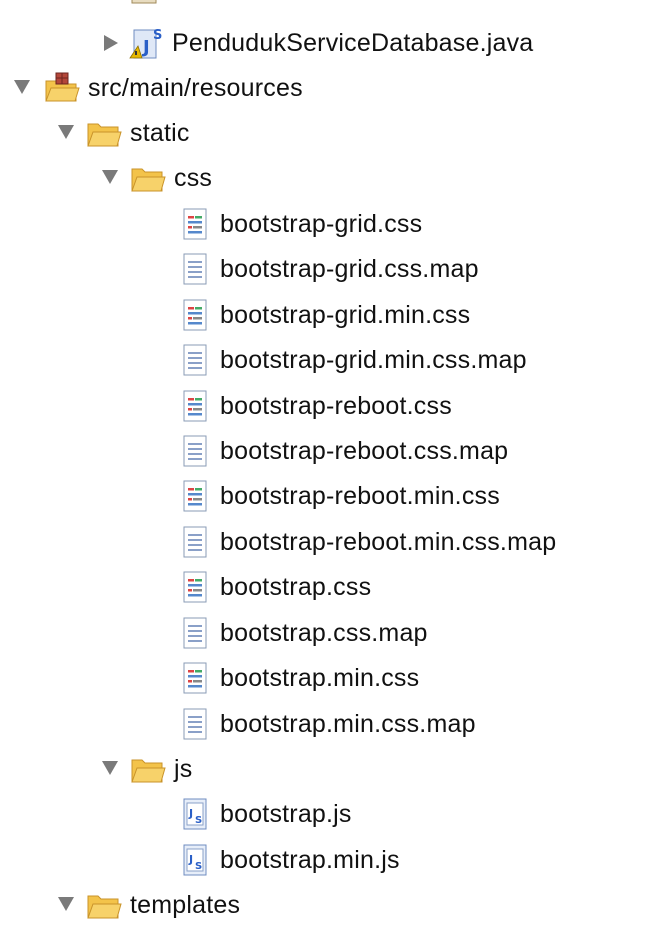 This screenshot has height=938, width=648. What do you see at coordinates (324, 769) in the screenshot?
I see `tree-row-js: js` at bounding box center [324, 769].